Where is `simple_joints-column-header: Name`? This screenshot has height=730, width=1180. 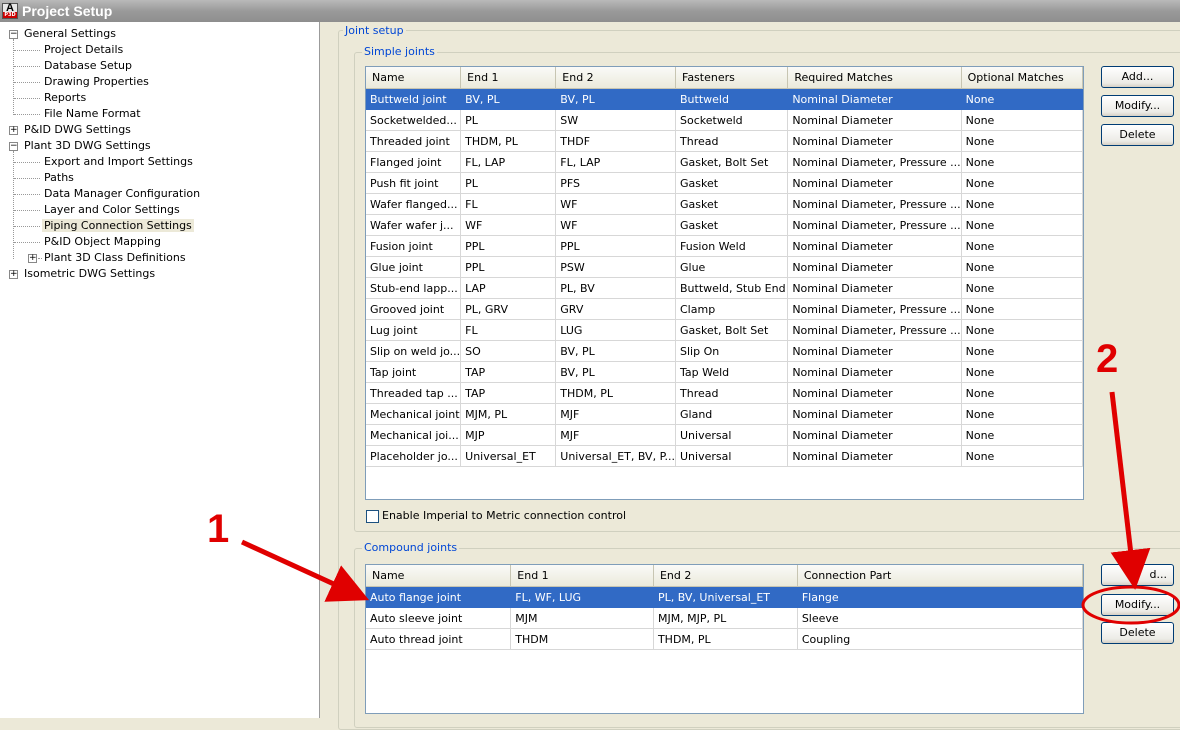 simple_joints-column-header: Name is located at coordinates (414, 78).